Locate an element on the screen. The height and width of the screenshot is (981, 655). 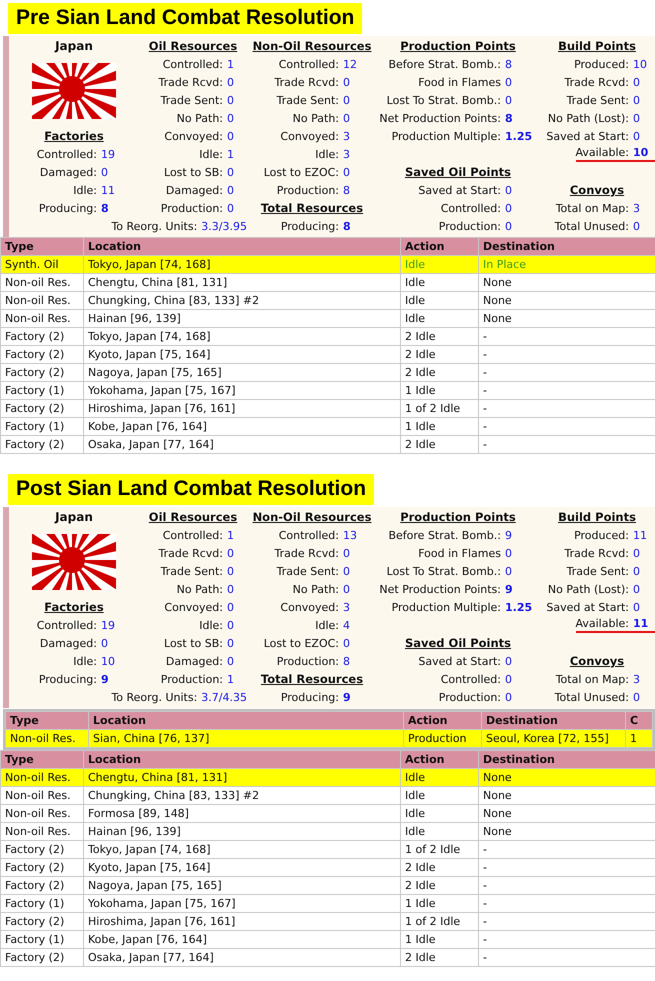
stat-label: Saved at Start: is located at coordinates (587, 607).